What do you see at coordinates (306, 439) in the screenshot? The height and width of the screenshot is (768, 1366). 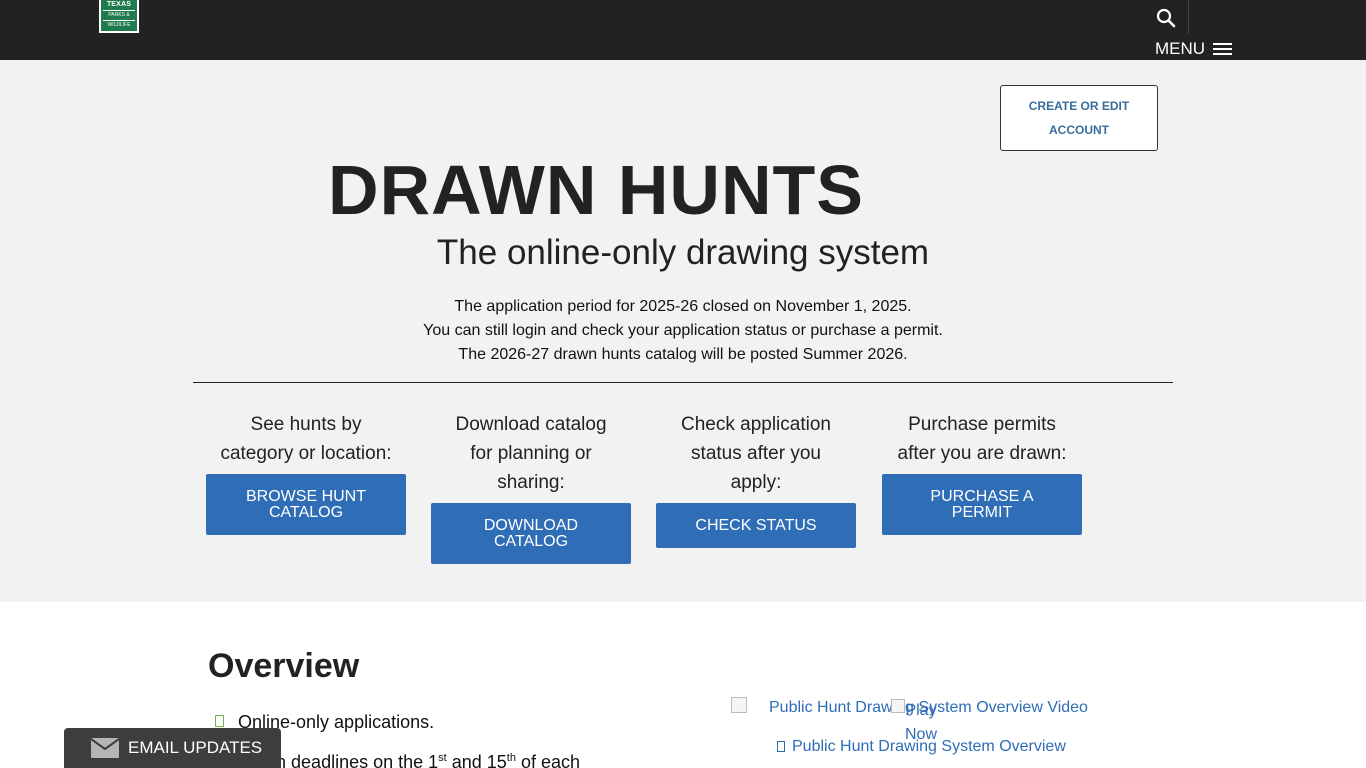 I see `browse-description: See hunts by category or location:` at bounding box center [306, 439].